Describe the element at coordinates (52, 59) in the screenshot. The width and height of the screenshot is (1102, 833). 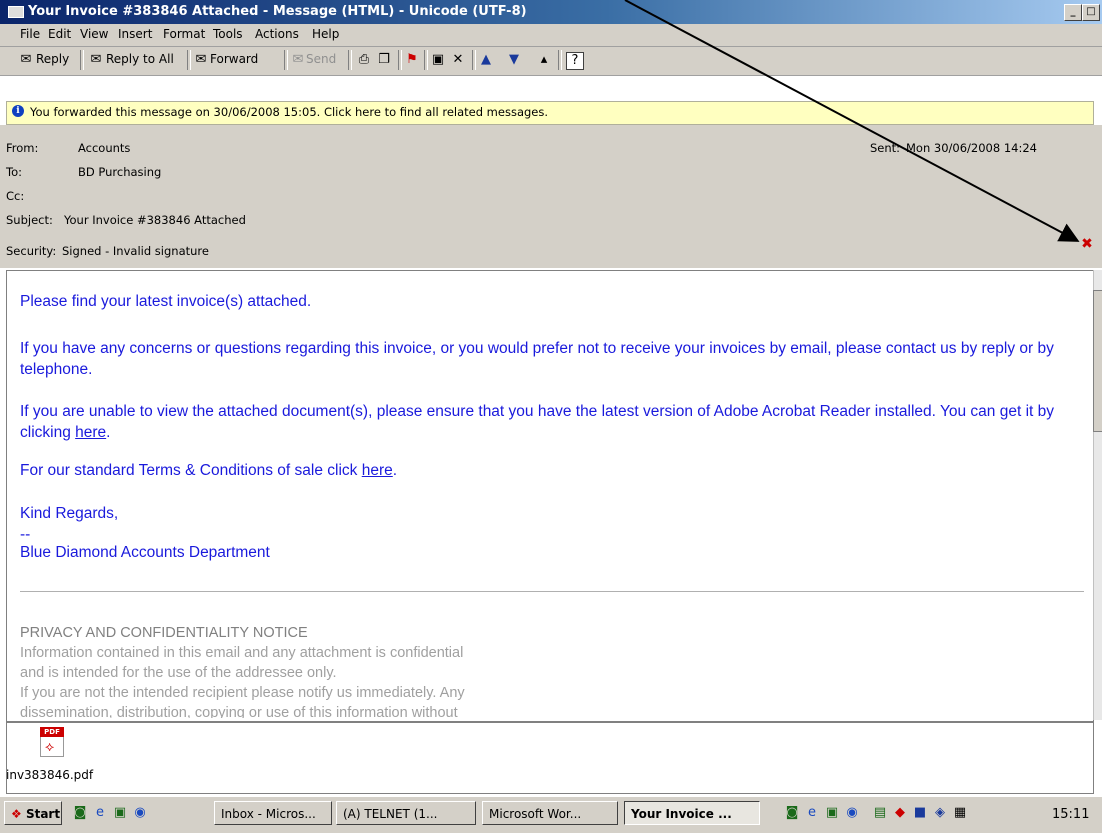
I see `reply-button: Reply` at that location.